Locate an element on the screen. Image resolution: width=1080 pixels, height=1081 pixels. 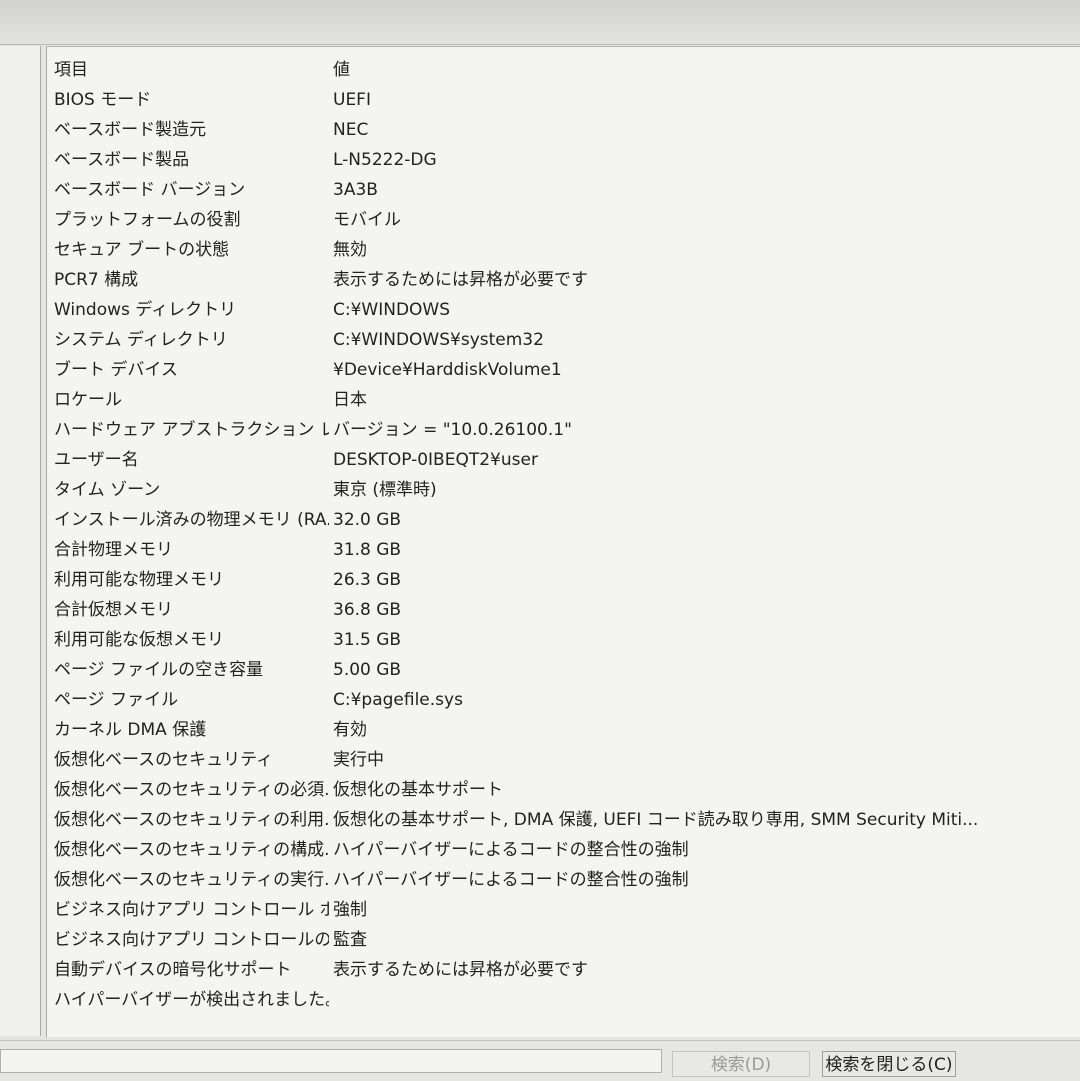
search-bar: 検索(D) 検索を閉じる(C) is located at coordinates (540, 1060).